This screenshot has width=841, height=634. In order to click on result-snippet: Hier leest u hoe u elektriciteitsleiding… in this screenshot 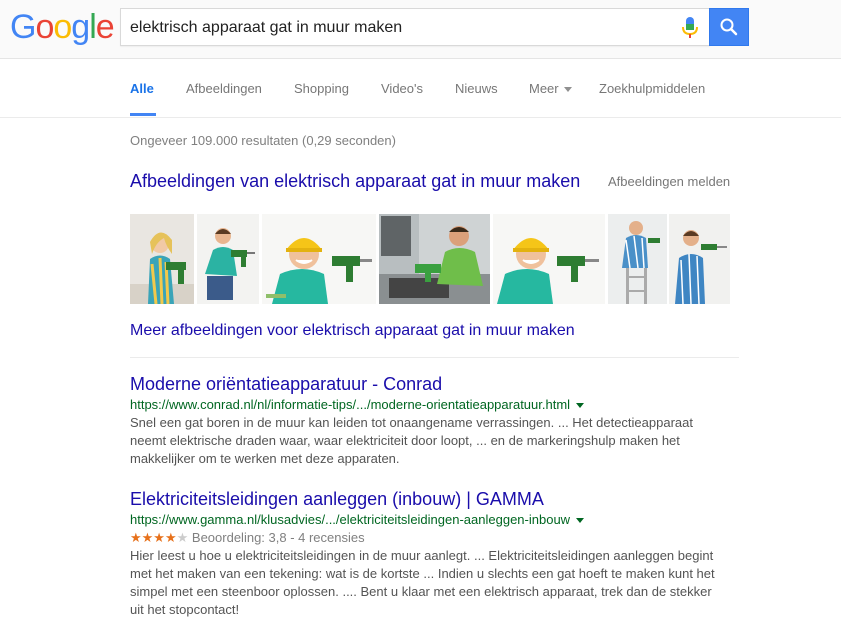, I will do `click(440, 583)`.